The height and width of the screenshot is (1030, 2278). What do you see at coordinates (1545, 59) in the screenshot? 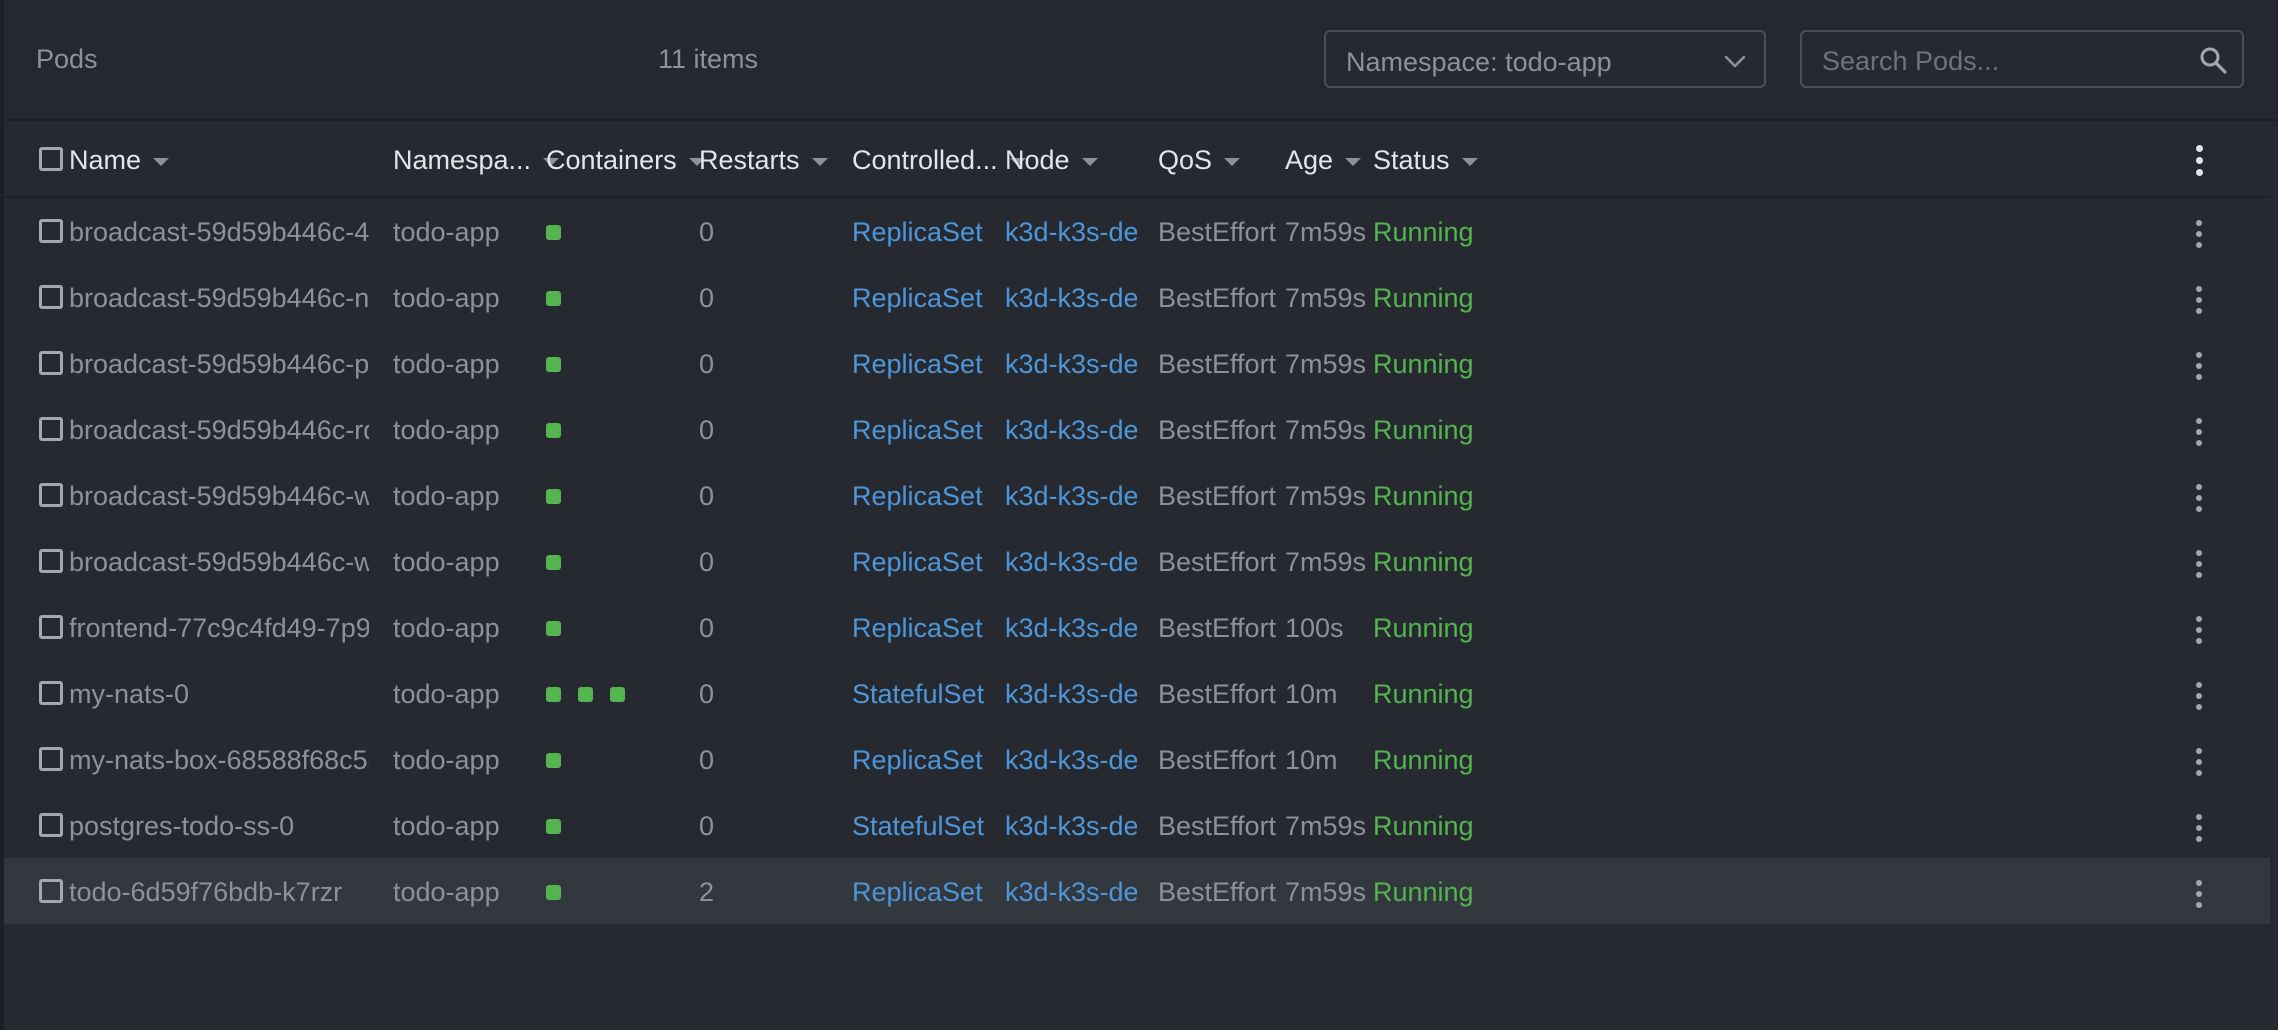
I see `namespace-select: Namespace: todo-app` at bounding box center [1545, 59].